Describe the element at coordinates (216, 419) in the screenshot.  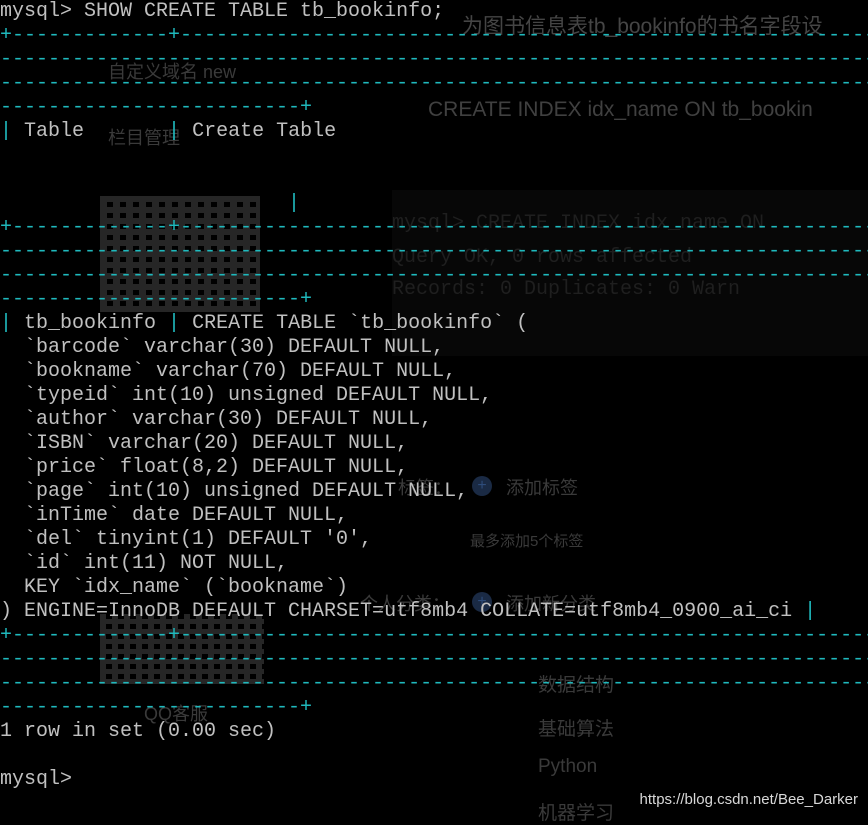
I see `table-row-line: `author` varchar(30) DEFAULT NULL,` at that location.